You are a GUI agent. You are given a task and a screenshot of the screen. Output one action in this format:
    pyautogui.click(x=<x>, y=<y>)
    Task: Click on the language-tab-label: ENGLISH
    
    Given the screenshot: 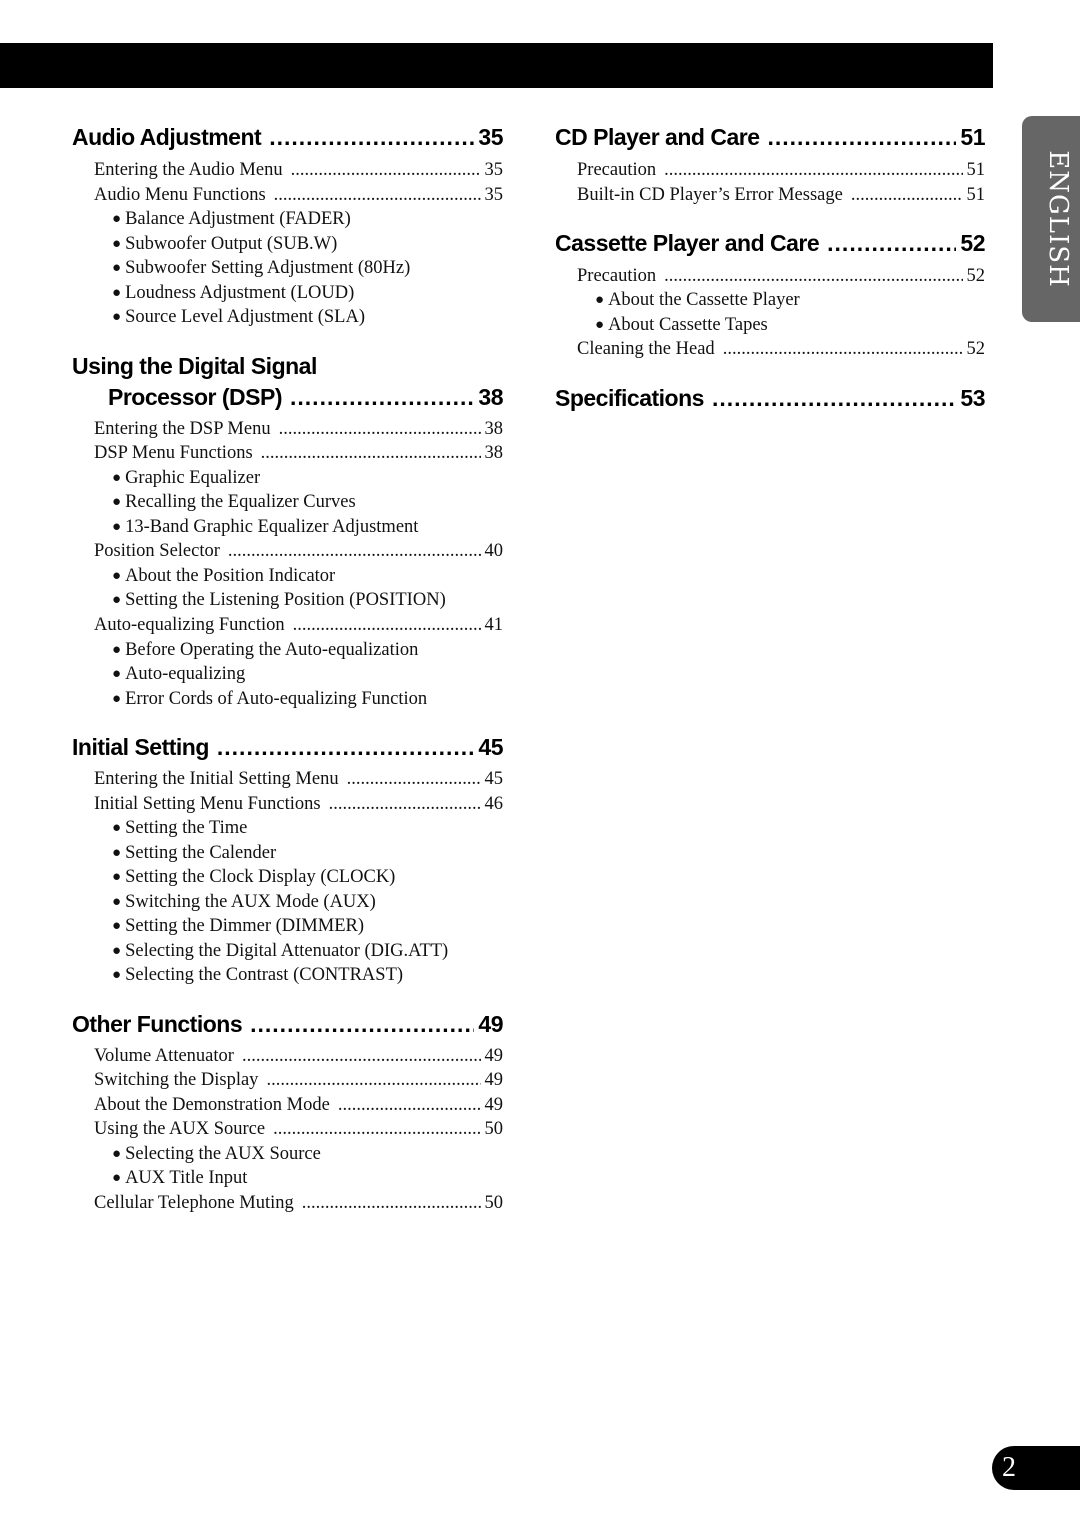 What is the action you would take?
    pyautogui.click(x=1058, y=219)
    